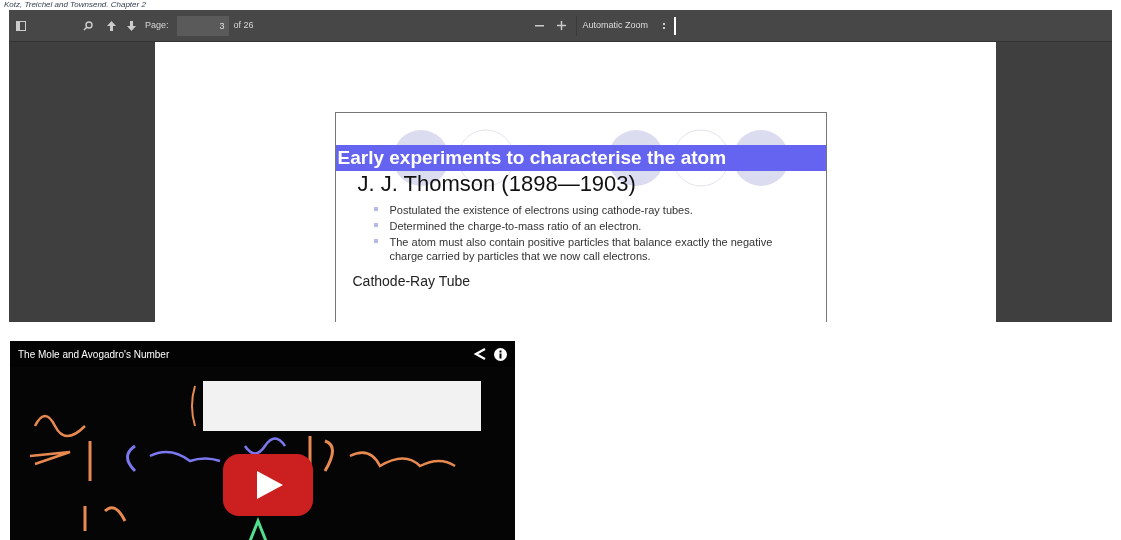 This screenshot has height=540, width=1121. What do you see at coordinates (411, 281) in the screenshot?
I see `slide-subheading: Cathode-Ray Tube` at bounding box center [411, 281].